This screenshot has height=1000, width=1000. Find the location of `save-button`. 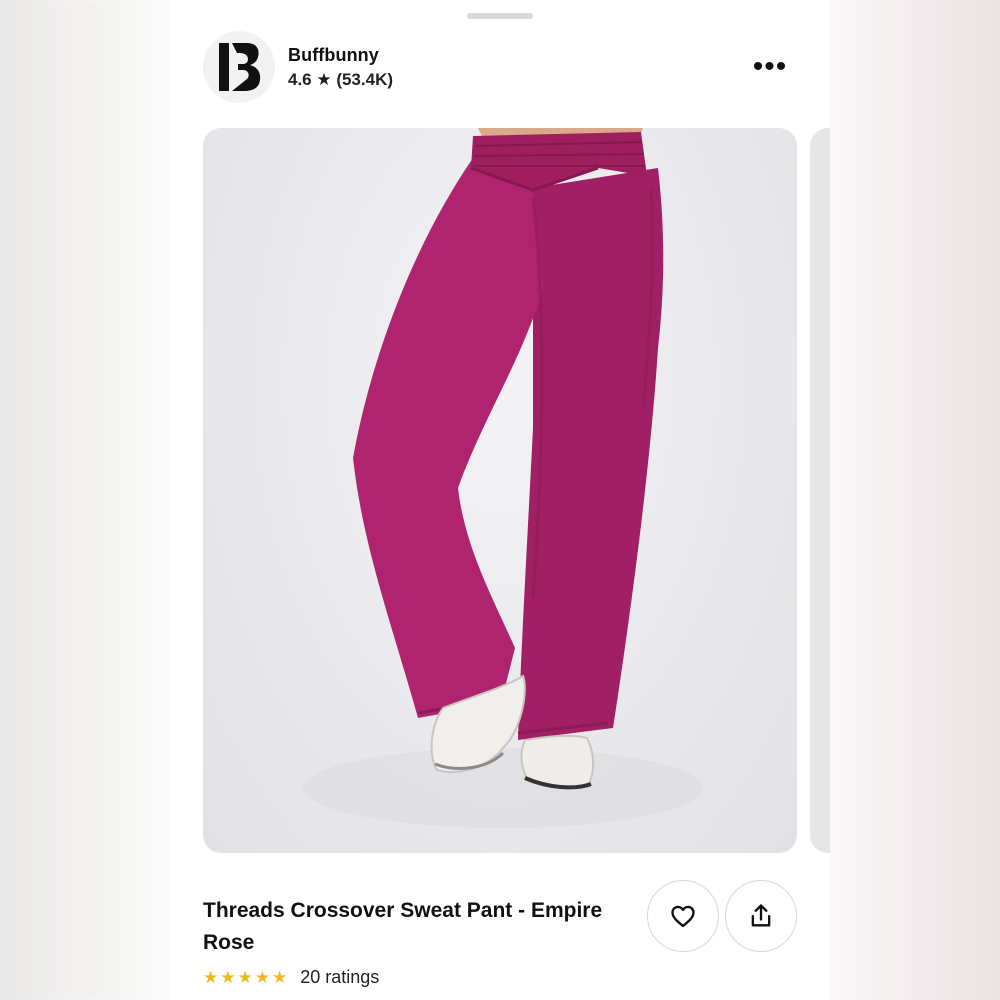

save-button is located at coordinates (683, 916).